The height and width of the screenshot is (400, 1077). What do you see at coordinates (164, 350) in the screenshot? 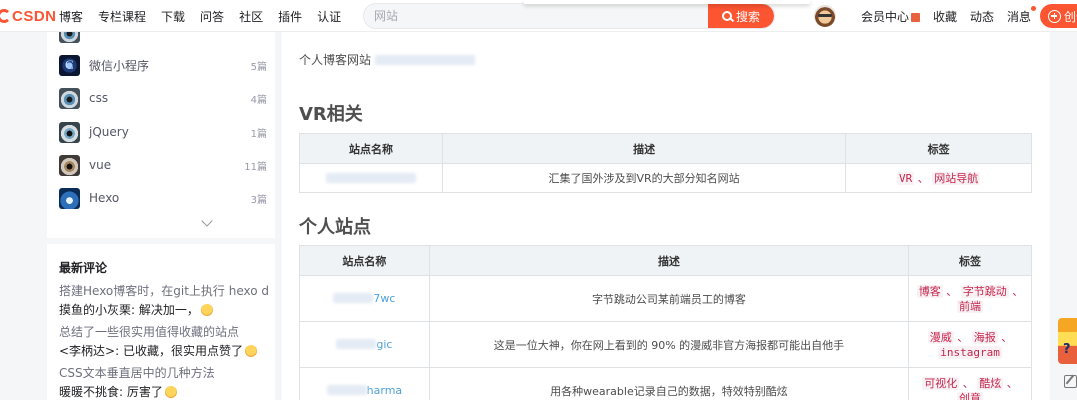
I see `comment-reply: <李柄达>: 已收藏，很实用点赞了` at bounding box center [164, 350].